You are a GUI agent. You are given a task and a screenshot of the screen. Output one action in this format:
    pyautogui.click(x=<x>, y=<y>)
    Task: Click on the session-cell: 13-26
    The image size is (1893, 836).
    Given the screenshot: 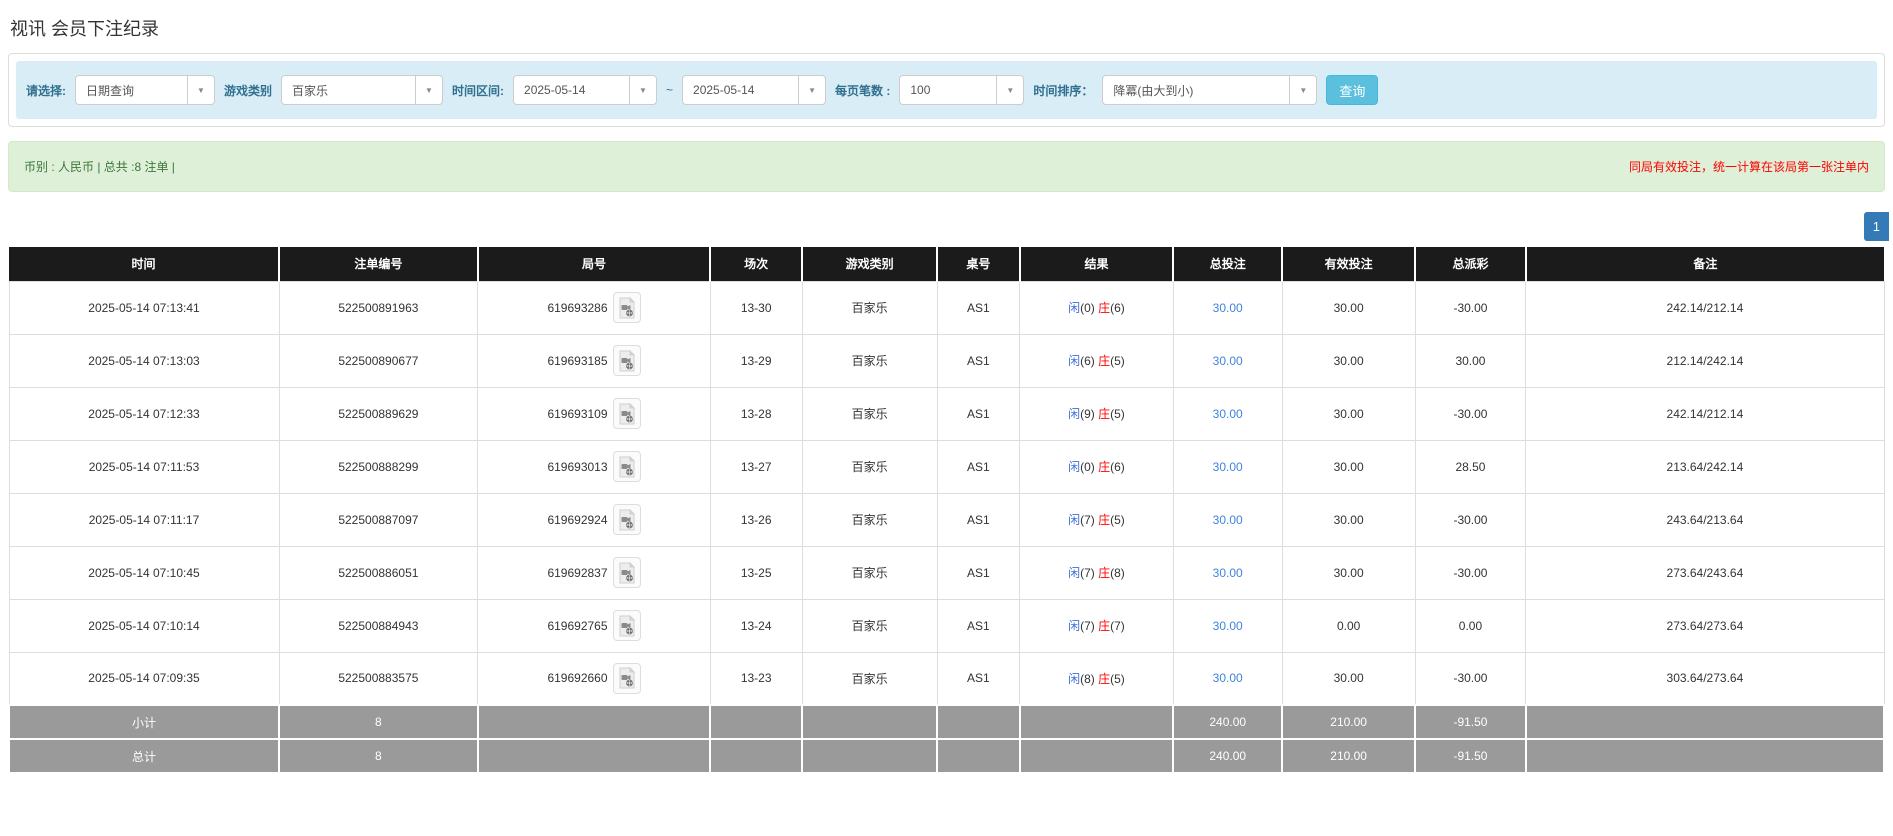 What is the action you would take?
    pyautogui.click(x=756, y=519)
    